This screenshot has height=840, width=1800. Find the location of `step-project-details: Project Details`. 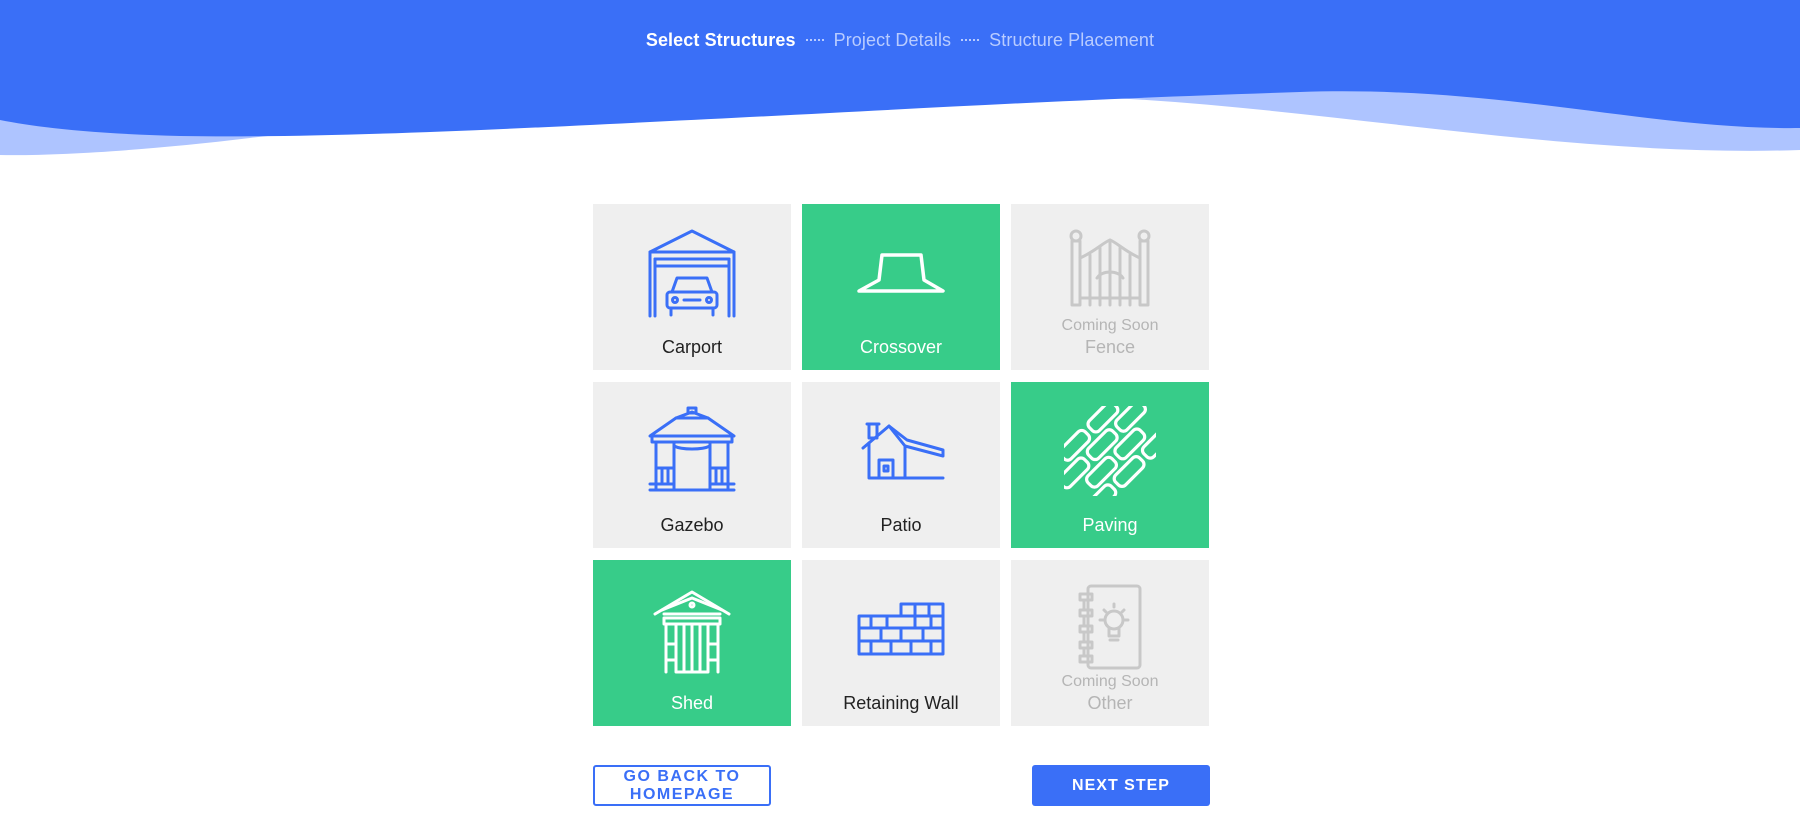

step-project-details: Project Details is located at coordinates (893, 40).